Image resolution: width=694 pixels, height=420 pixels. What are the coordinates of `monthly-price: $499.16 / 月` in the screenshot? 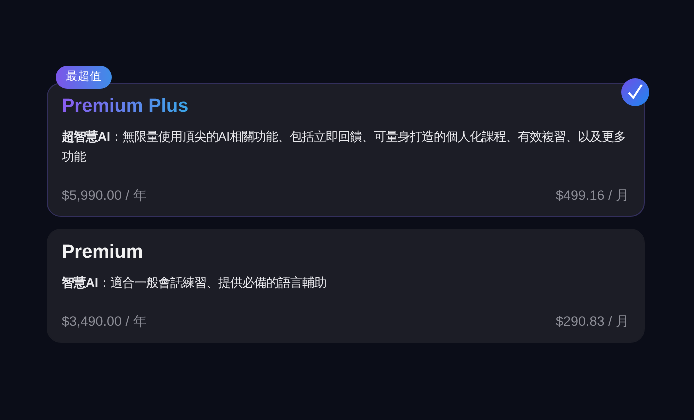 It's located at (593, 195).